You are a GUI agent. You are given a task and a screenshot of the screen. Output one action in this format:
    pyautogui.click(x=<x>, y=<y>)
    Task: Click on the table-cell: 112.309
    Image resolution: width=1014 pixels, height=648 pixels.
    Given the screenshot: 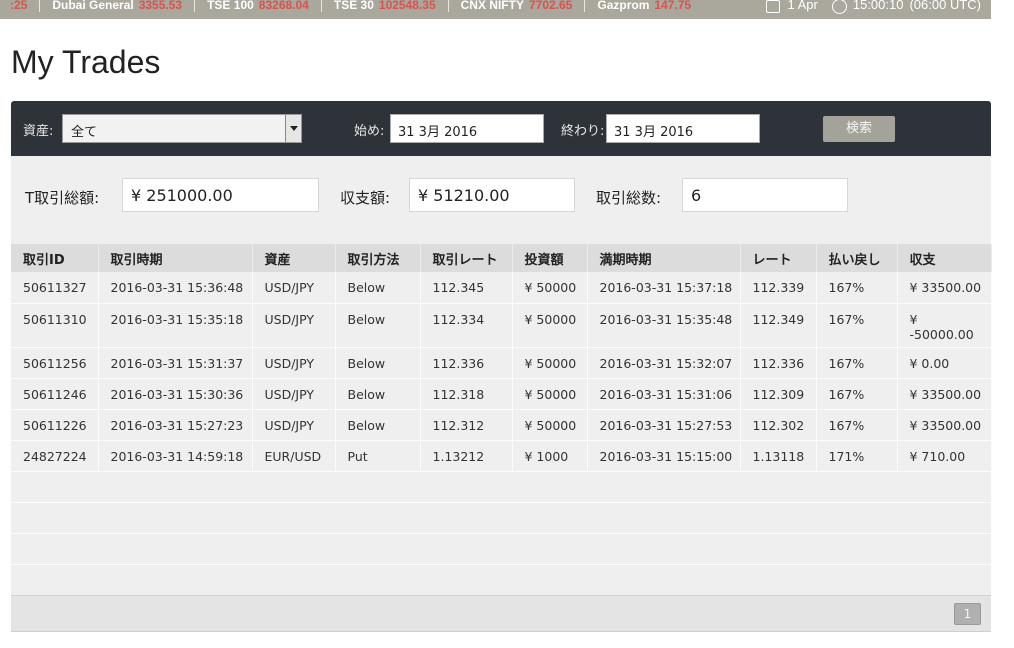 What is the action you would take?
    pyautogui.click(x=778, y=394)
    